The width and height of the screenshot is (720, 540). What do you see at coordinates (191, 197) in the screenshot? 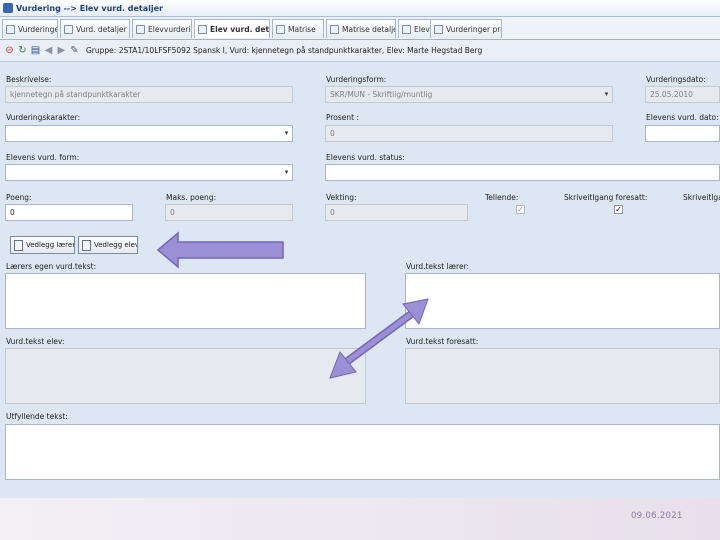
I see `maks-poeng-label: Maks. poeng:` at bounding box center [191, 197].